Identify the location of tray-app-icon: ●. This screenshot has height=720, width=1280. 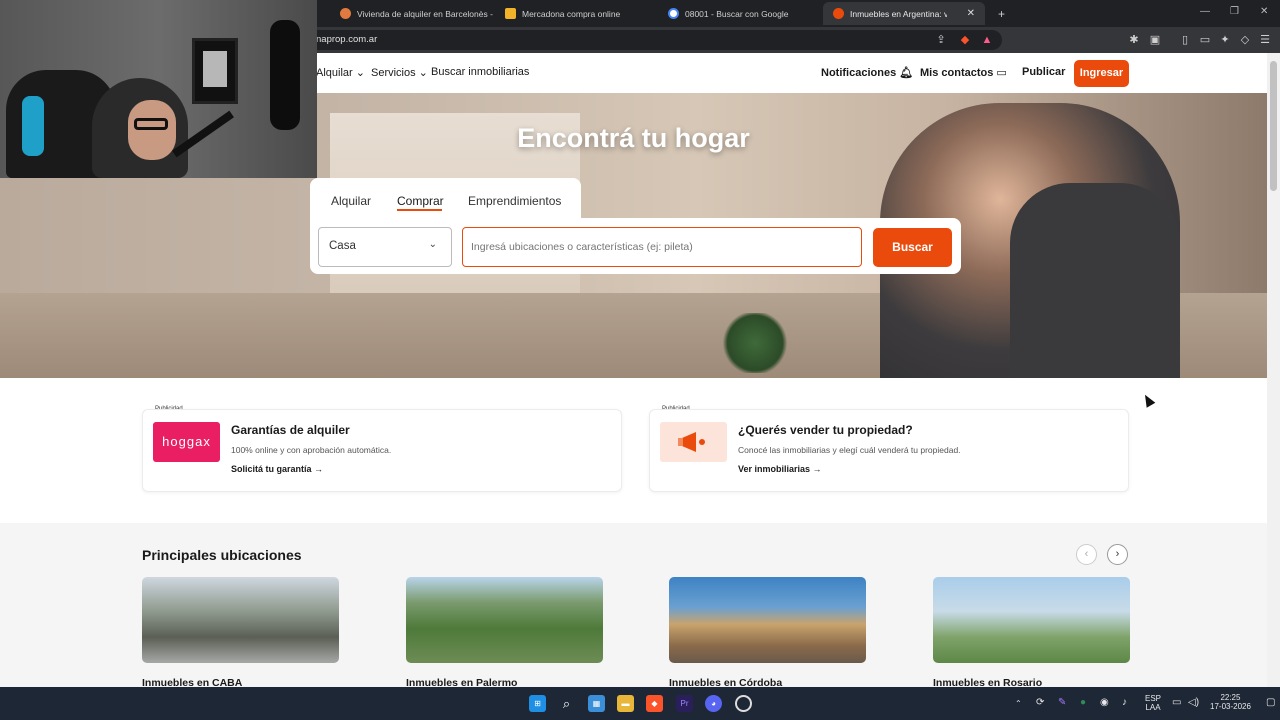
(1083, 702).